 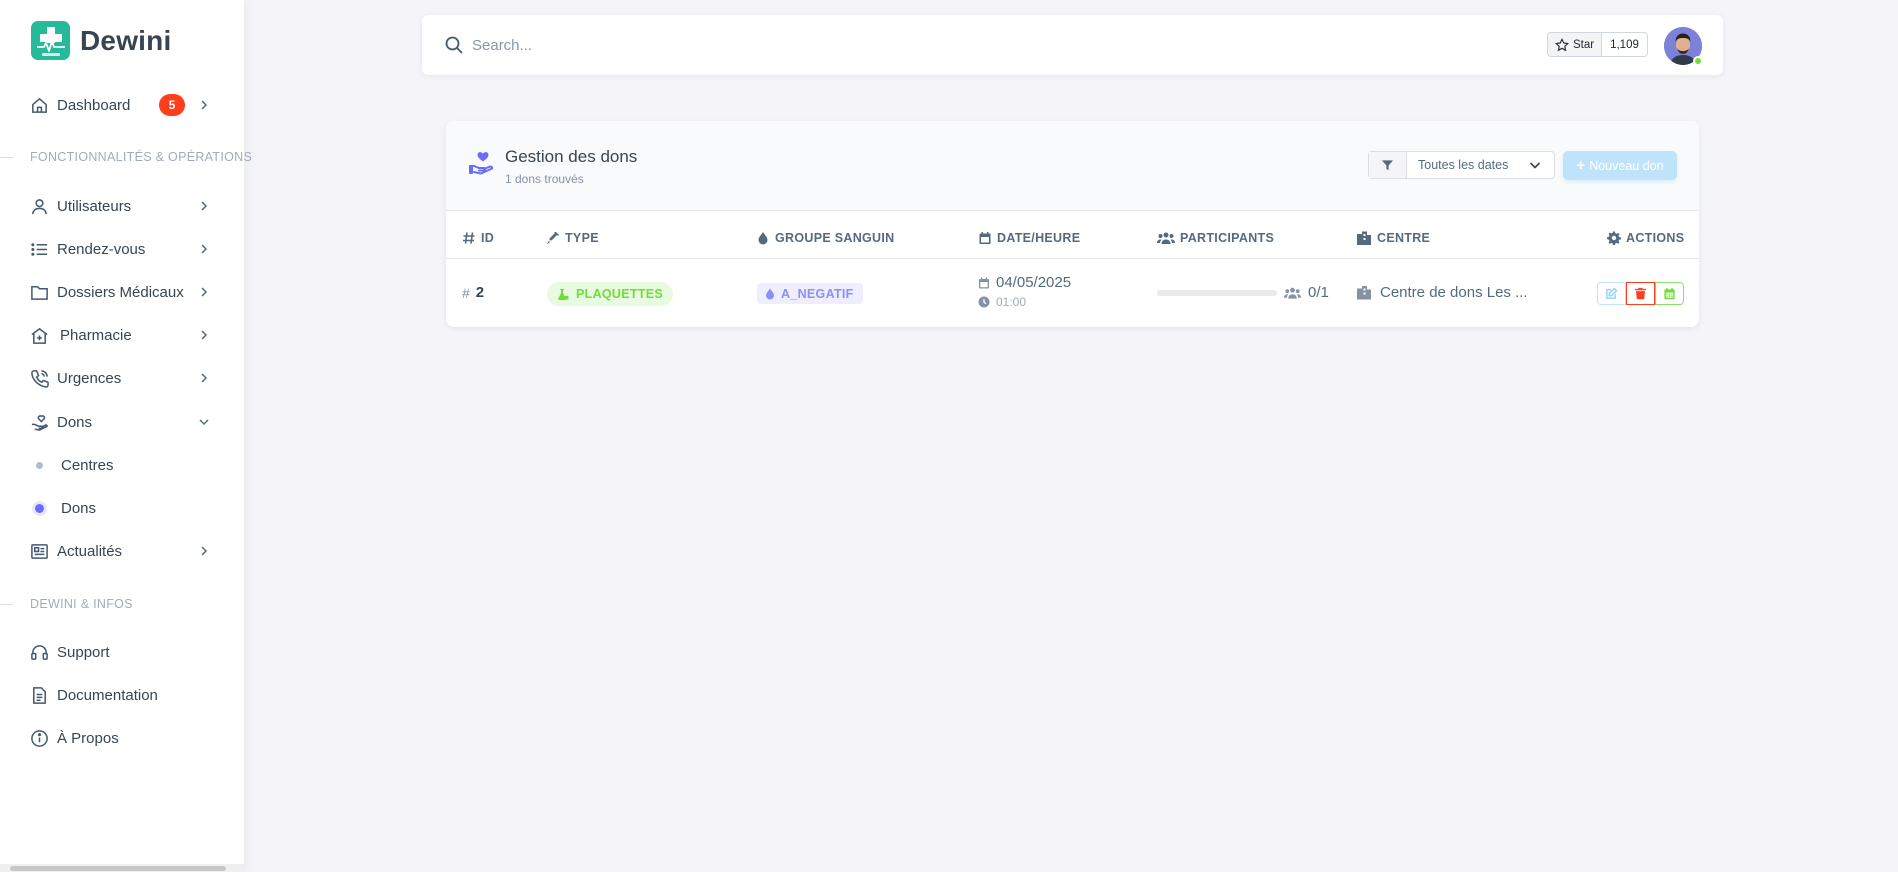 I want to click on active-bullet-icon, so click(x=39, y=508).